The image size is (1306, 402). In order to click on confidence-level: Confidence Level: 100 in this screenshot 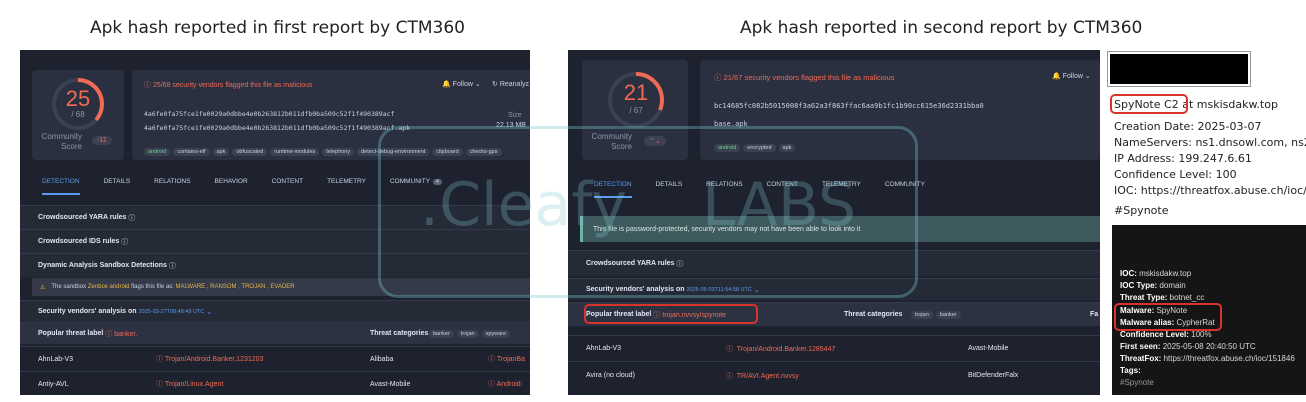, I will do `click(1175, 174)`.